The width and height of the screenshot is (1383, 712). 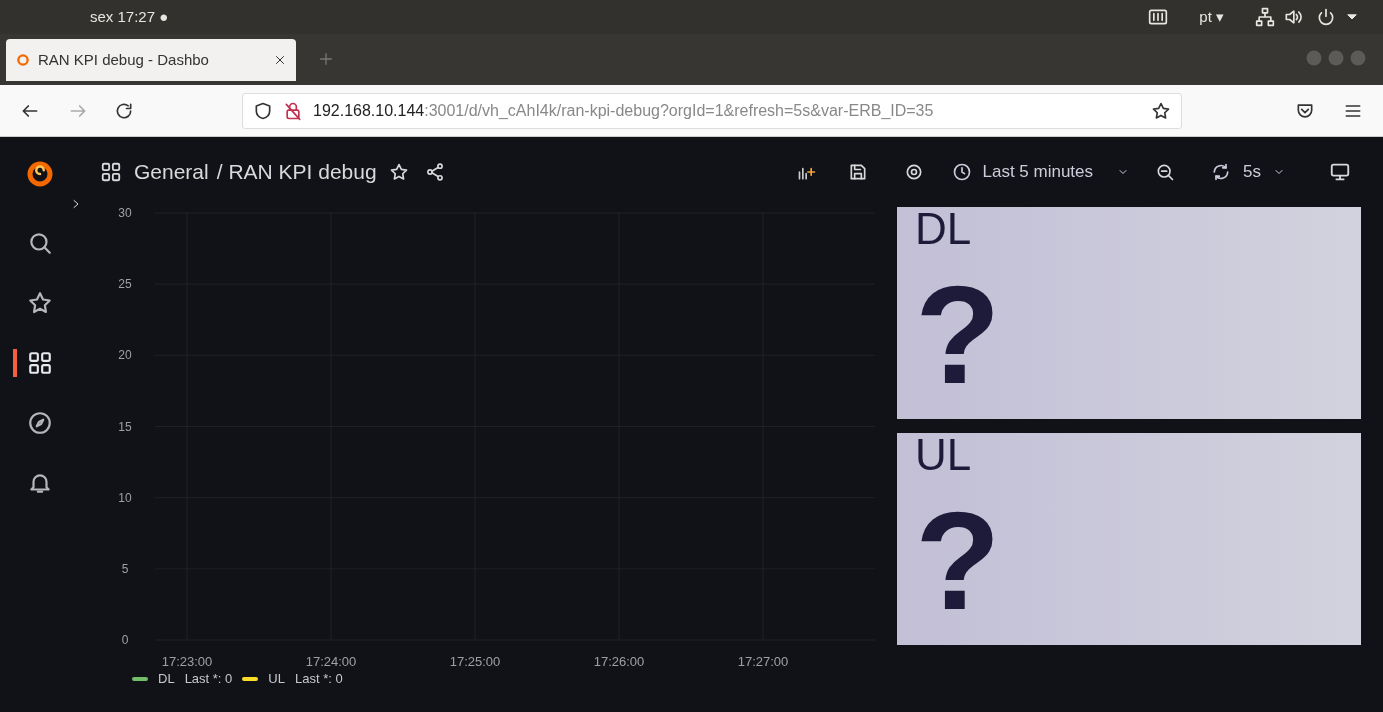 What do you see at coordinates (858, 172) in the screenshot?
I see `save-icon` at bounding box center [858, 172].